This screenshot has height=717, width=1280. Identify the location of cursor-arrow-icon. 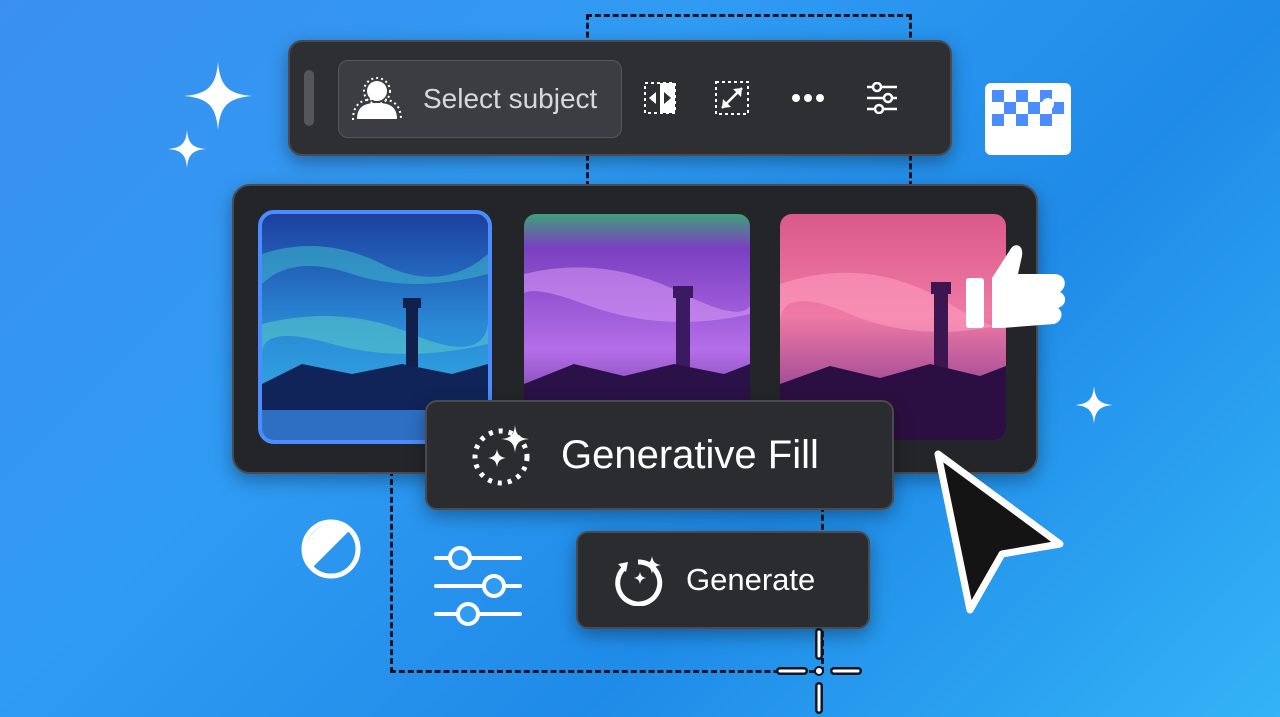
(999, 532).